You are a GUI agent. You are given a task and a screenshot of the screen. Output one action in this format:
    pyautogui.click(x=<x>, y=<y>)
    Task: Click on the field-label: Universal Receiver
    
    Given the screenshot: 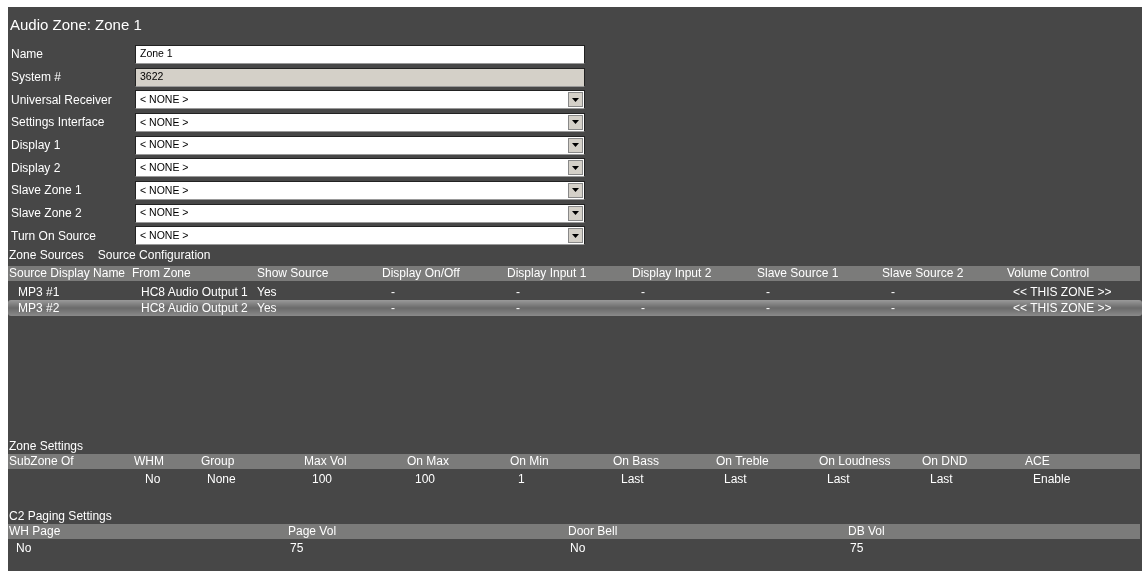 What is the action you would take?
    pyautogui.click(x=61, y=100)
    